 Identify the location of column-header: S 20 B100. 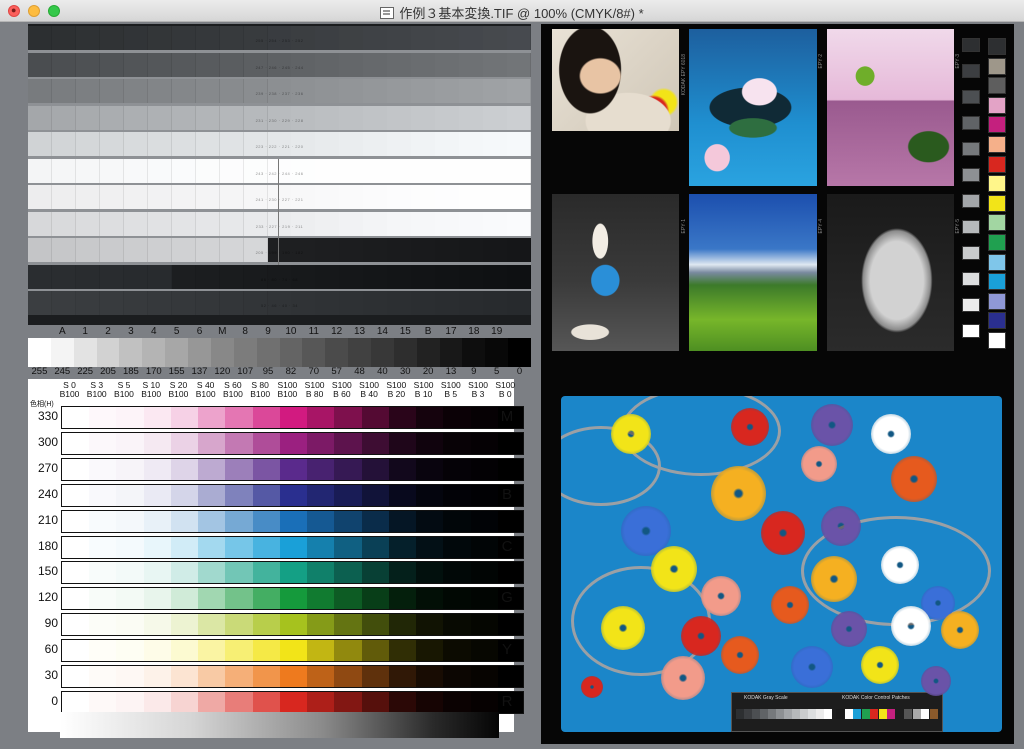
(178, 390).